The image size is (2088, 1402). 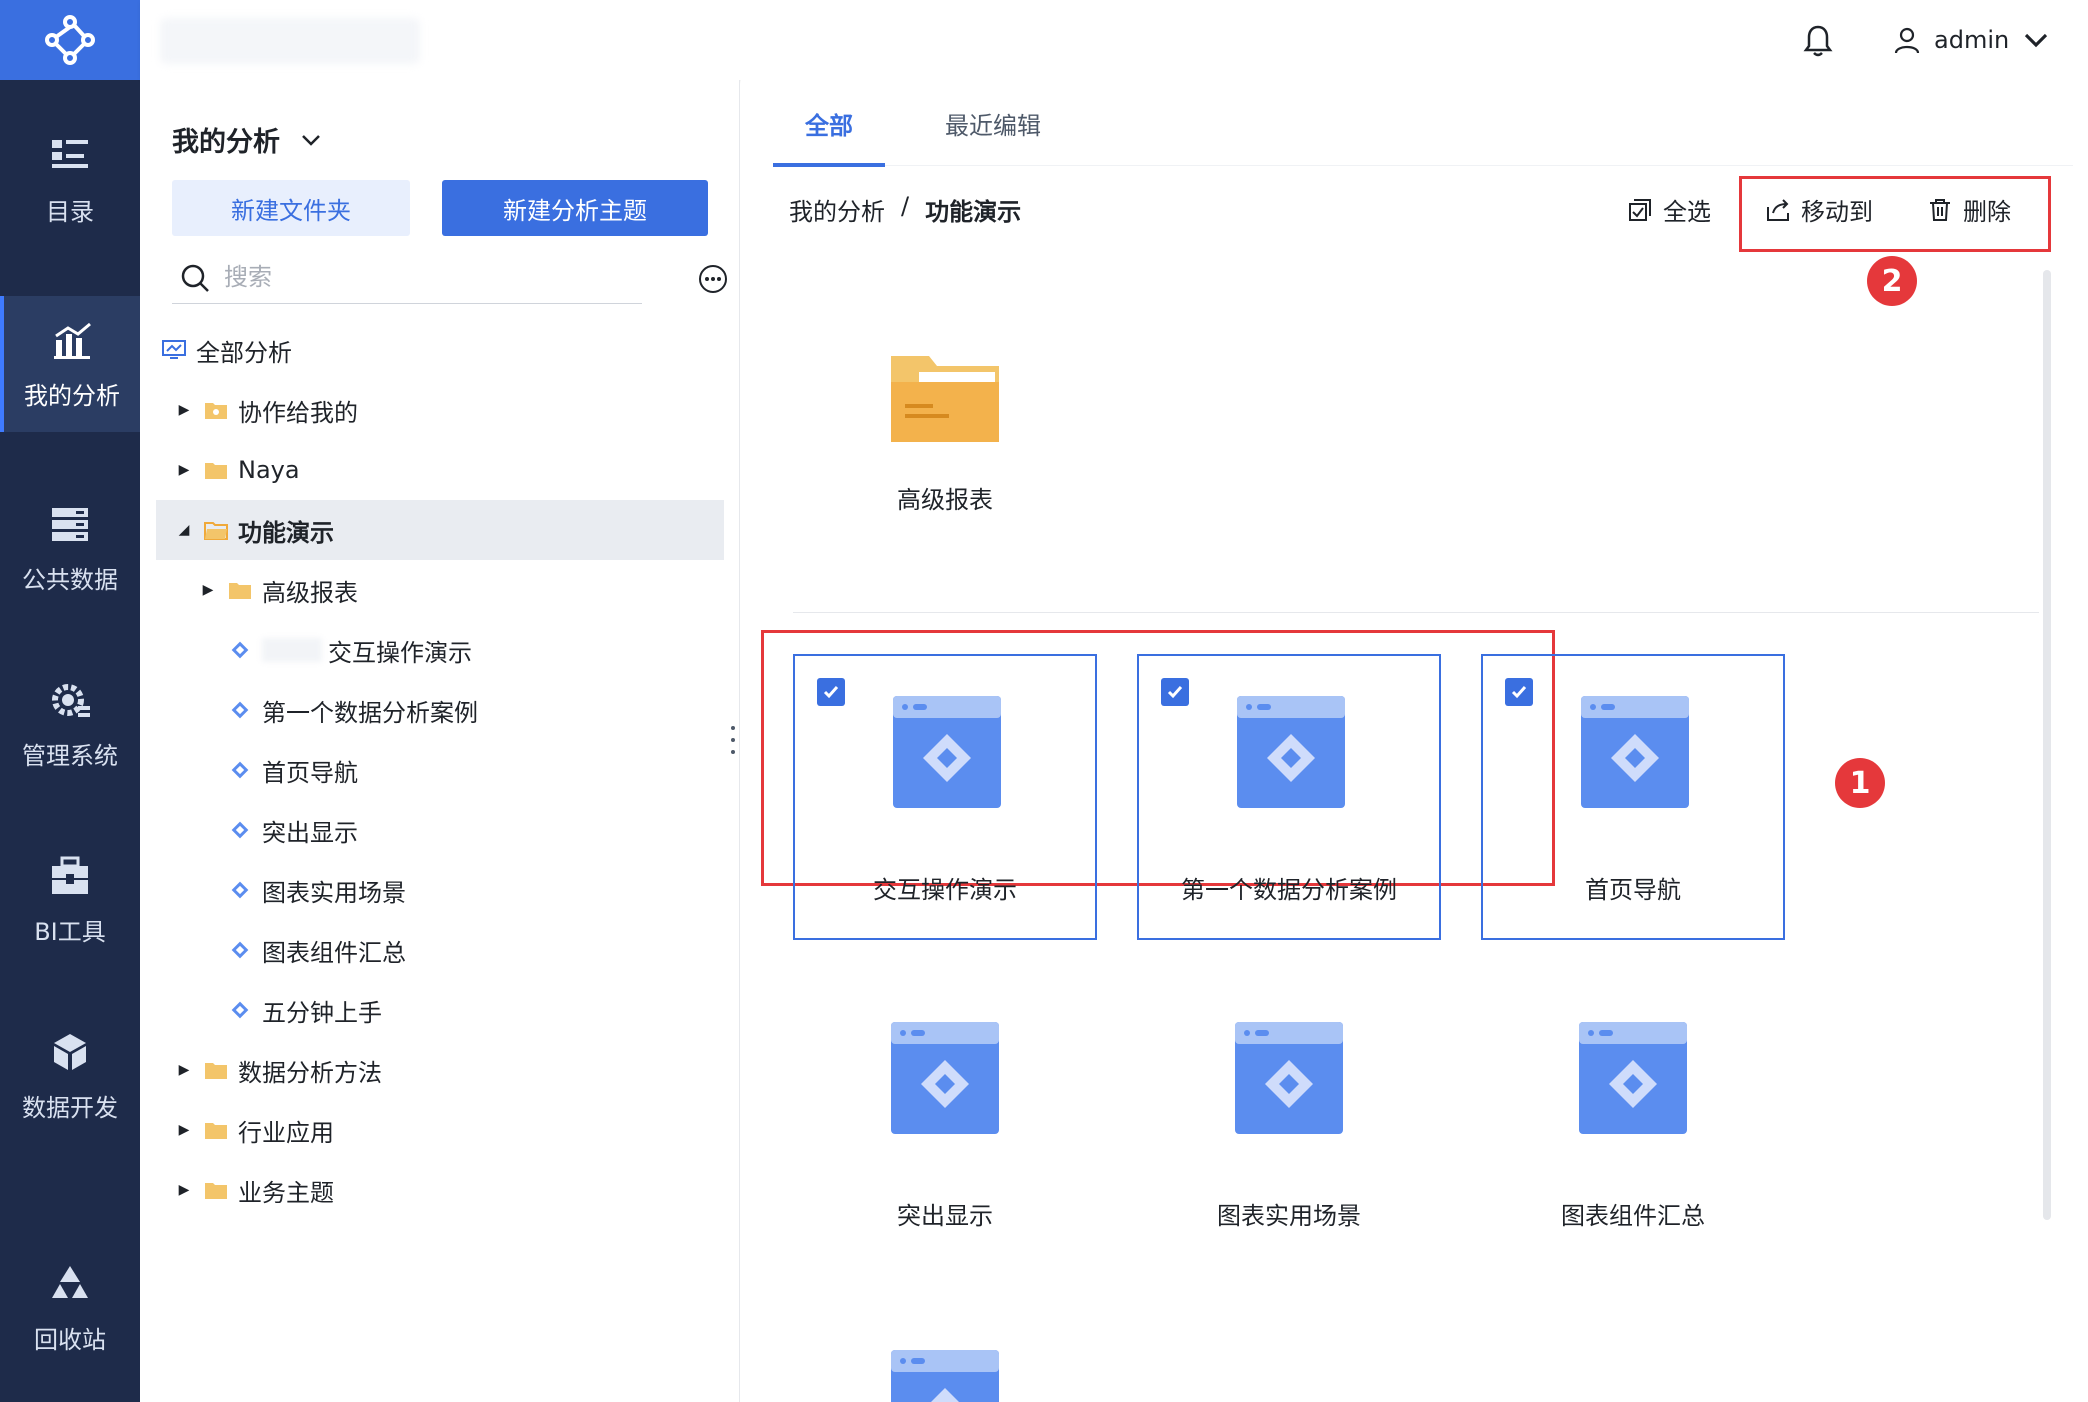 I want to click on theme-card: 交互操作演示, so click(x=945, y=797).